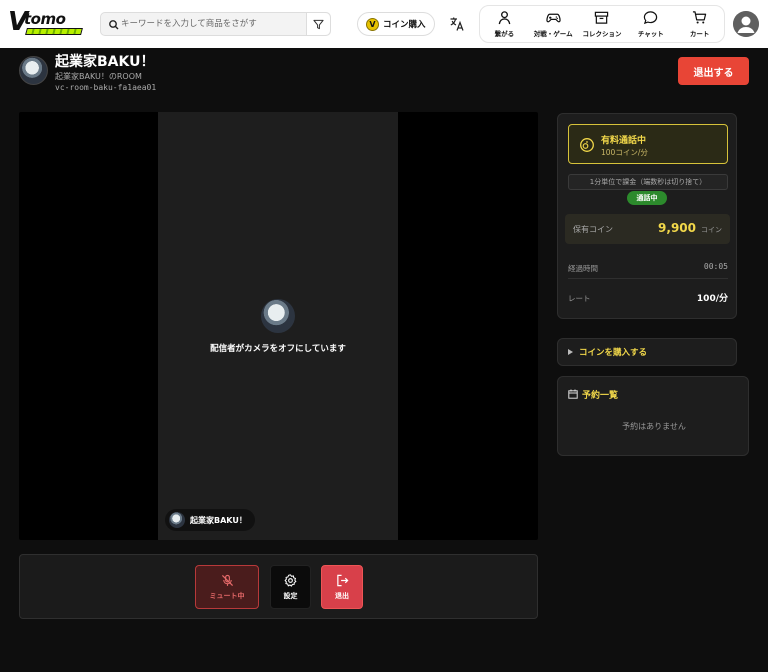 The height and width of the screenshot is (672, 768). I want to click on filter-button, so click(318, 24).